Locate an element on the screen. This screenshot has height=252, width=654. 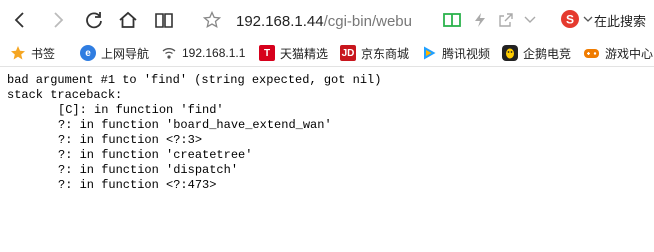
home-button is located at coordinates (128, 20).